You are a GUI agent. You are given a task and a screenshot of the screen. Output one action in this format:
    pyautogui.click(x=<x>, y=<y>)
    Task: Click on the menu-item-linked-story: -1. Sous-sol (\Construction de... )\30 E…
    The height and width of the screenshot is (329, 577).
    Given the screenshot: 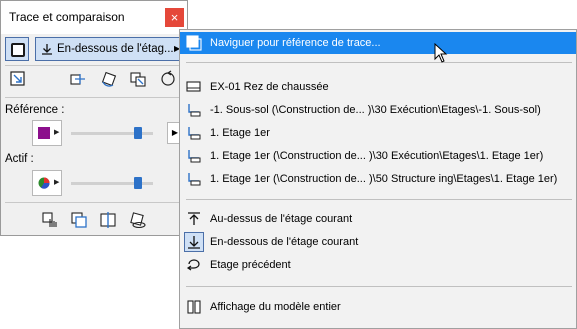 What is the action you would take?
    pyautogui.click(x=378, y=110)
    